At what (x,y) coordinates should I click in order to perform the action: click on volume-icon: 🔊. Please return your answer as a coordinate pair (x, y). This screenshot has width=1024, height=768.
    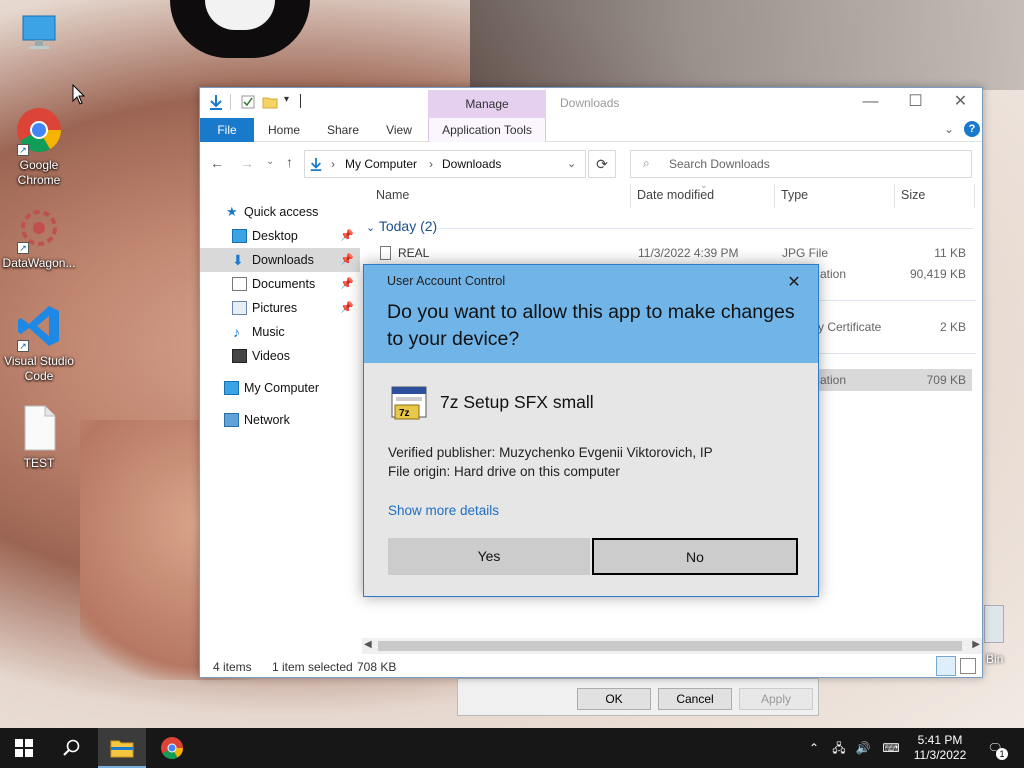
    Looking at the image, I should click on (863, 748).